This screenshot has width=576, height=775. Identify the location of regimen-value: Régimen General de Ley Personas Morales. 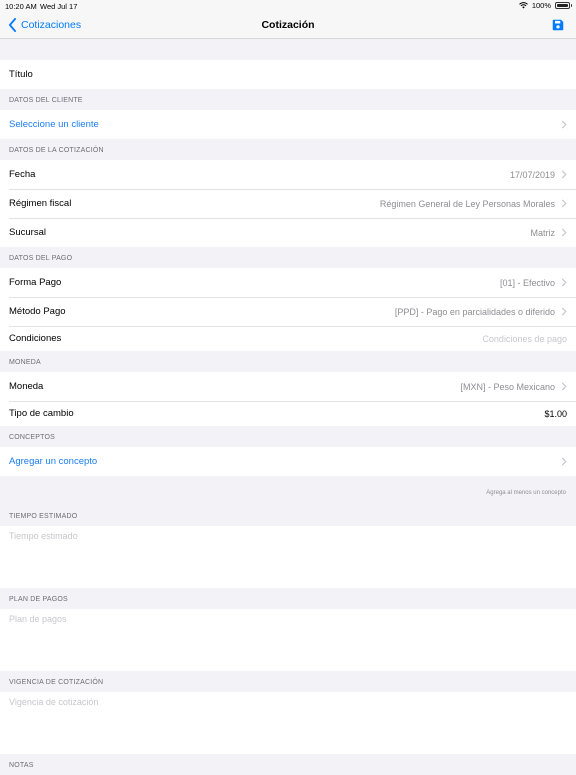
(467, 203).